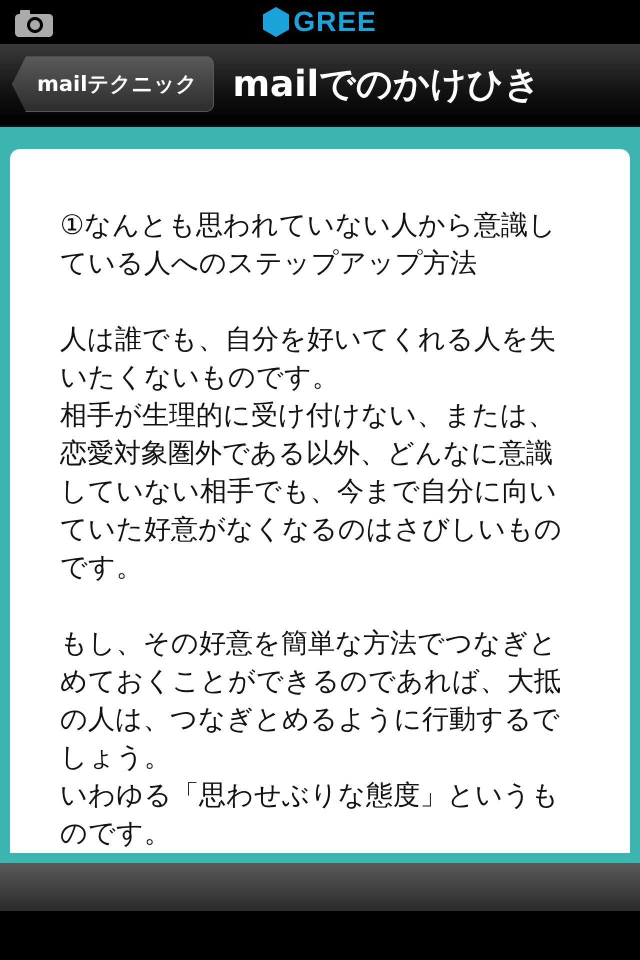  I want to click on text-line: していない相手でも、今まで自分に向い, so click(308, 491).